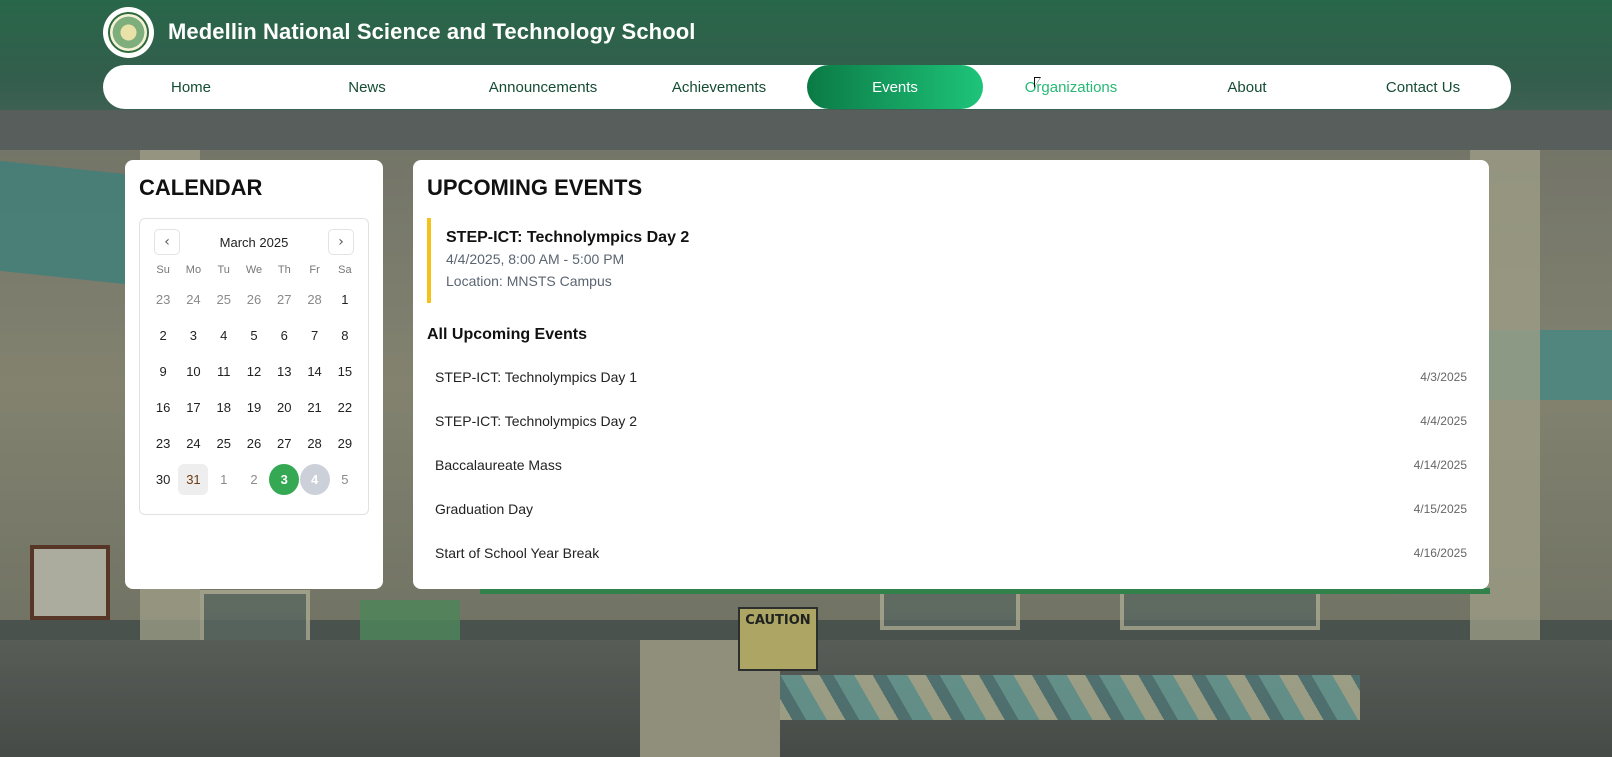 The image size is (1612, 757). I want to click on nav-home: Home, so click(191, 87).